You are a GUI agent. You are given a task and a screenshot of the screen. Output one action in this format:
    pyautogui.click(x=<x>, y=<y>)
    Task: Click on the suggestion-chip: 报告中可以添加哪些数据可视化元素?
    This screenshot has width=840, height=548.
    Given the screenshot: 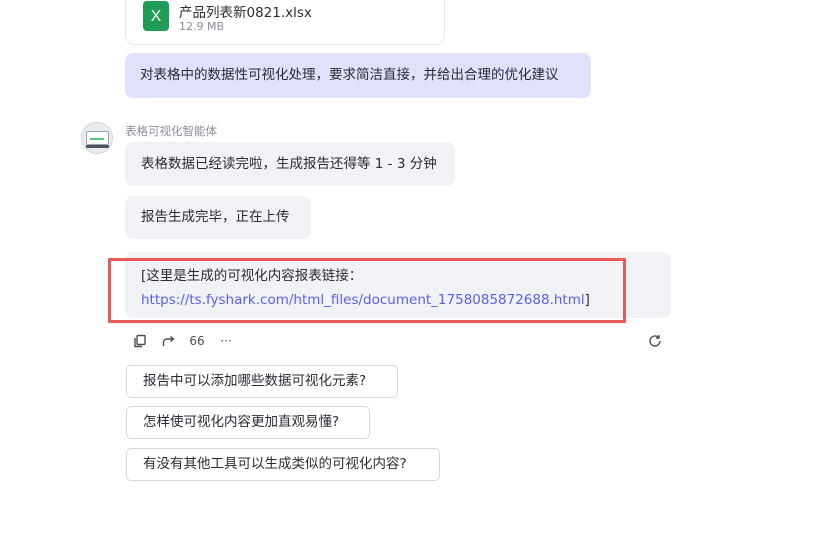 What is the action you would take?
    pyautogui.click(x=262, y=381)
    